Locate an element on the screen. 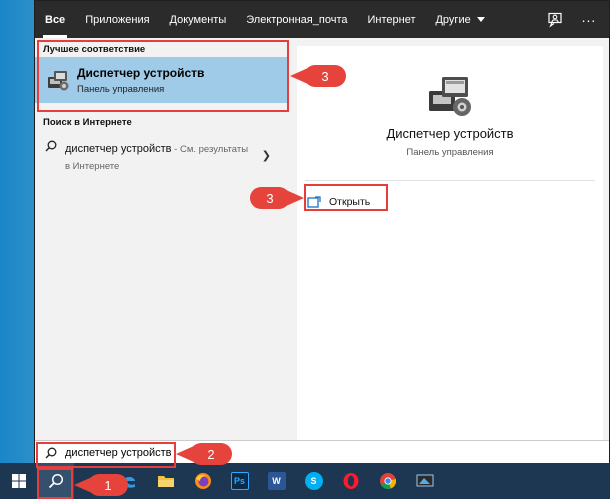  tab-label: Интернет is located at coordinates (391, 19).